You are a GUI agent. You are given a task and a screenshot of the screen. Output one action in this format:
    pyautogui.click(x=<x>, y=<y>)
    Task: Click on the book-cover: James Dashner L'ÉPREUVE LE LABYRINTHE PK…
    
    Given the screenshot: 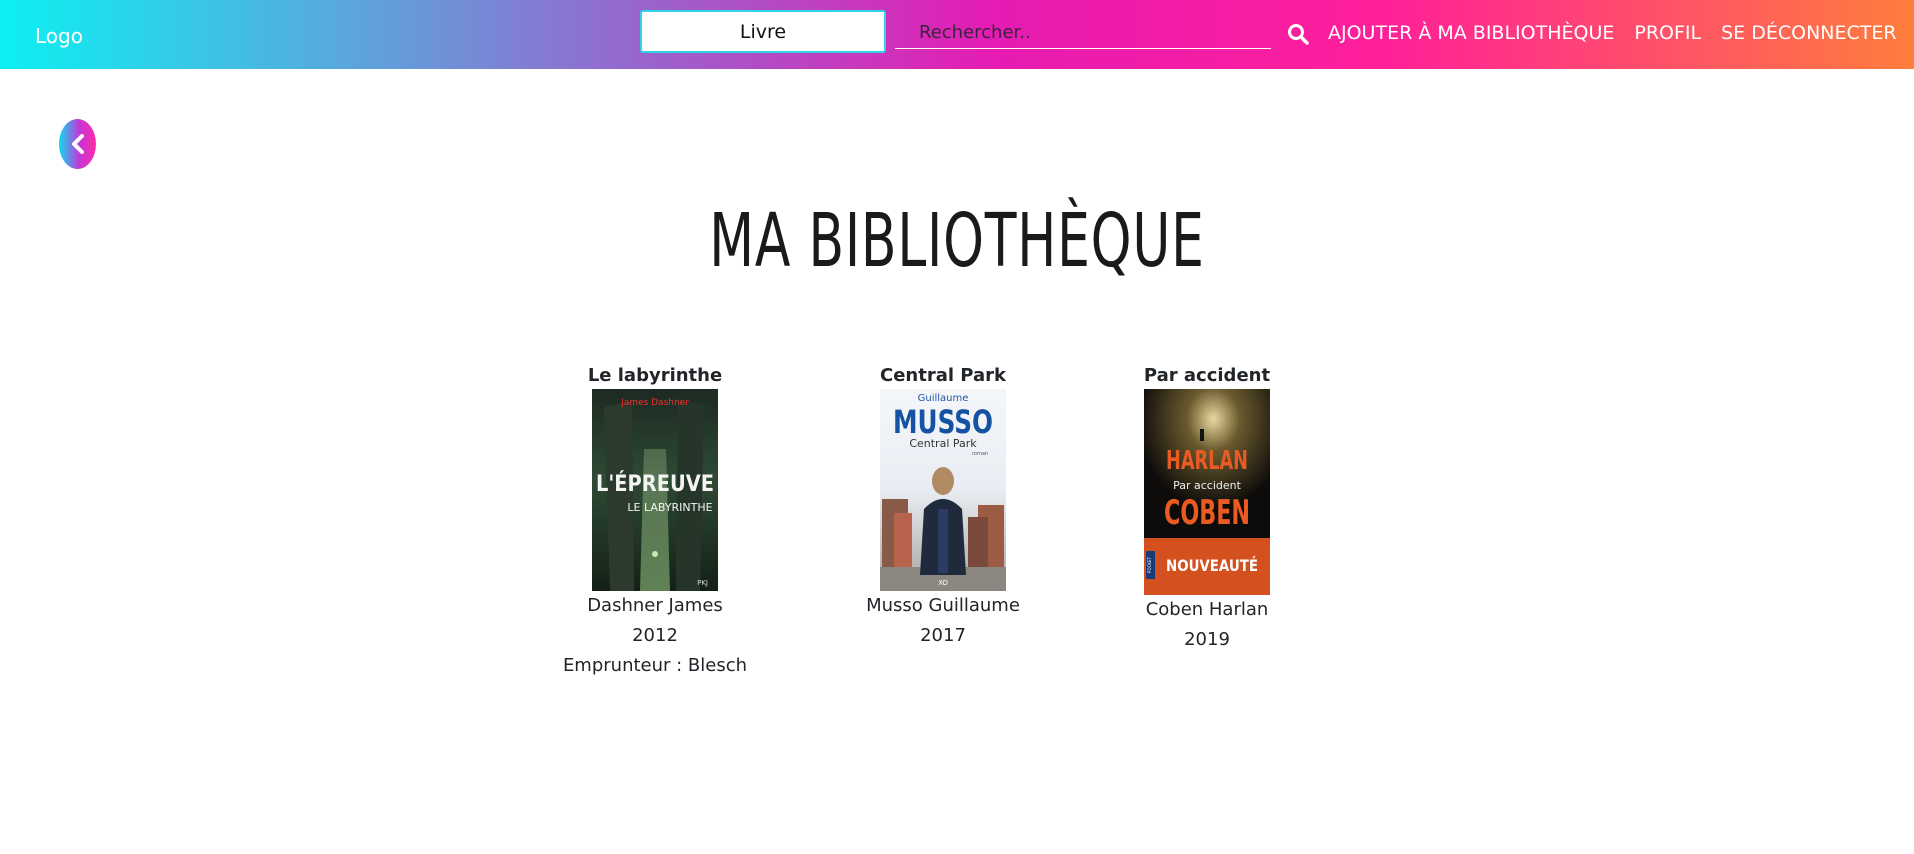 What is the action you would take?
    pyautogui.click(x=655, y=490)
    